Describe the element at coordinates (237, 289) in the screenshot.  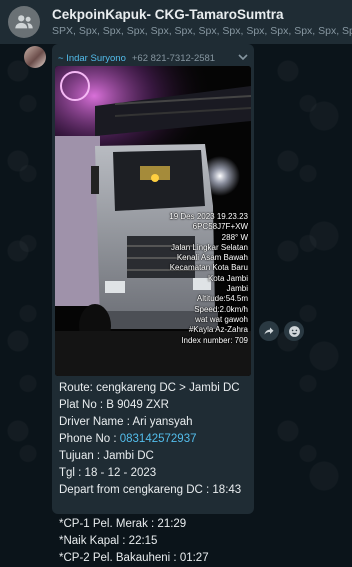
I see `overlay-line: Jambi` at that location.